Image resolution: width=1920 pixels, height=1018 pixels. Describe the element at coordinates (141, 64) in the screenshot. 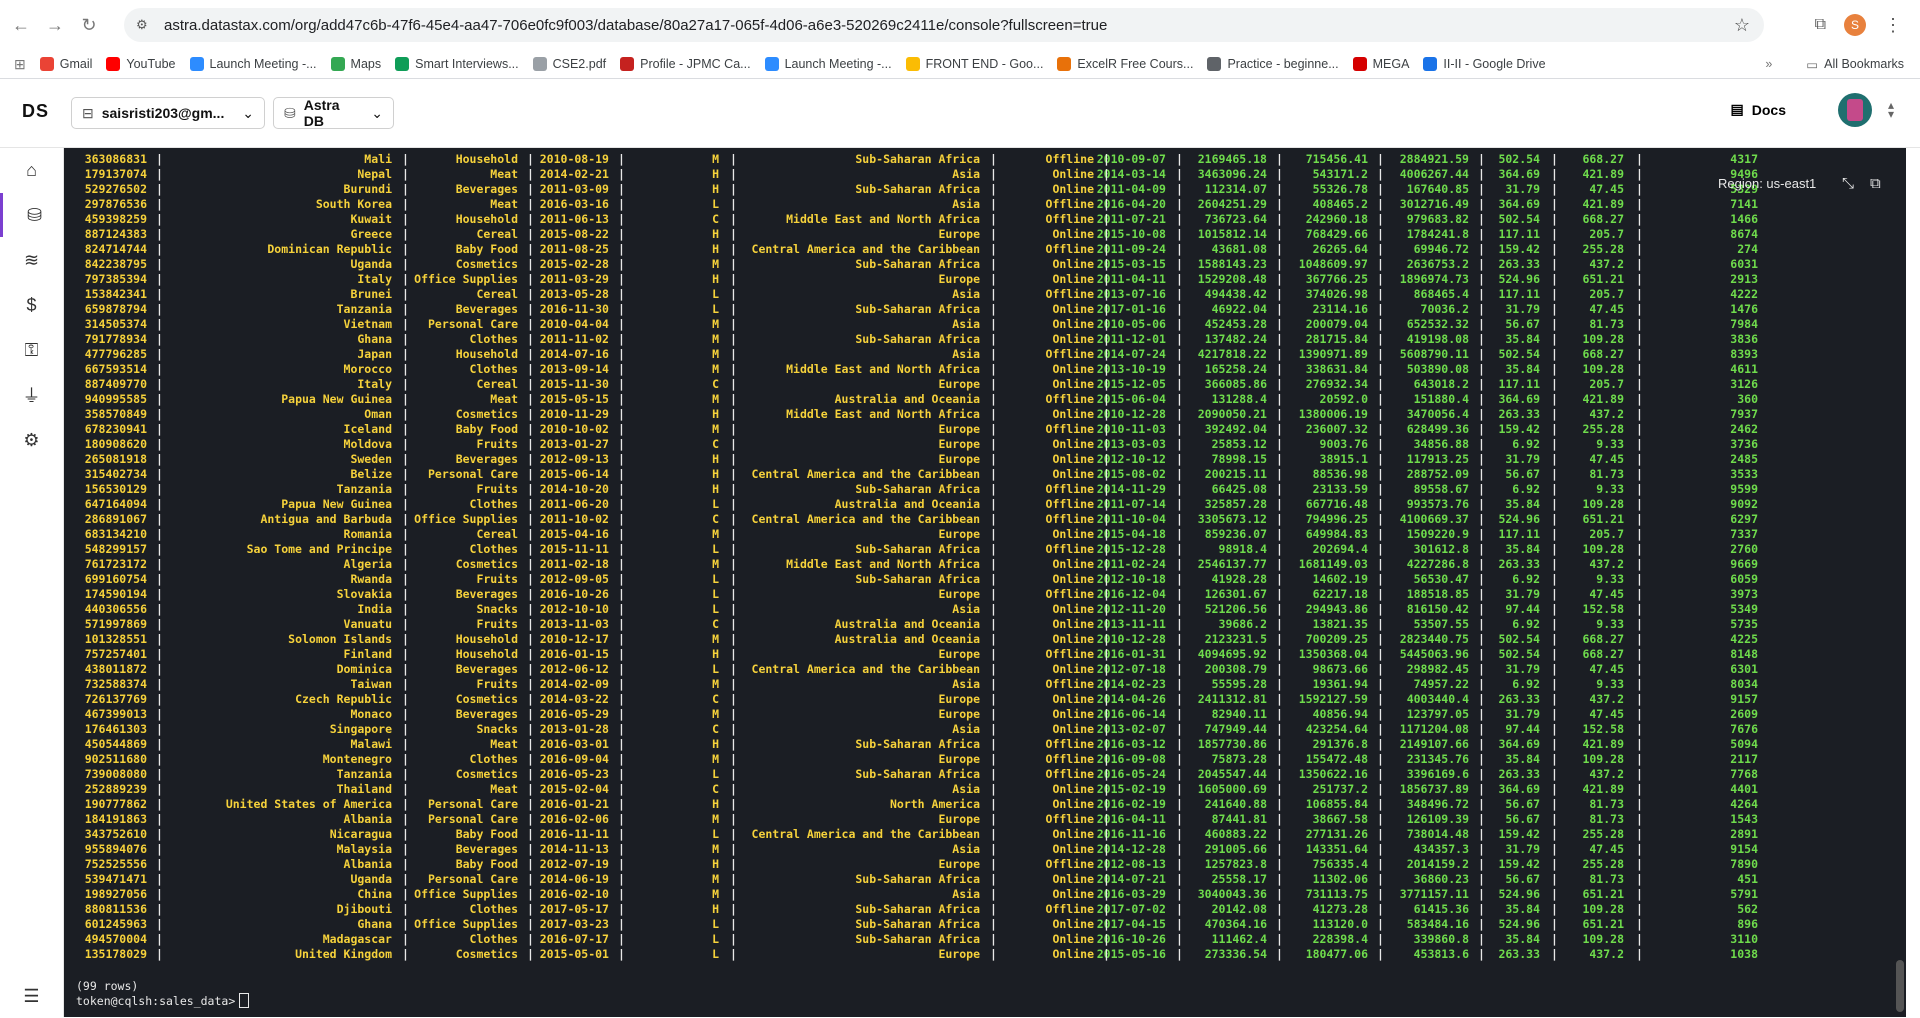

I see `bookmark-item: YouTube` at that location.